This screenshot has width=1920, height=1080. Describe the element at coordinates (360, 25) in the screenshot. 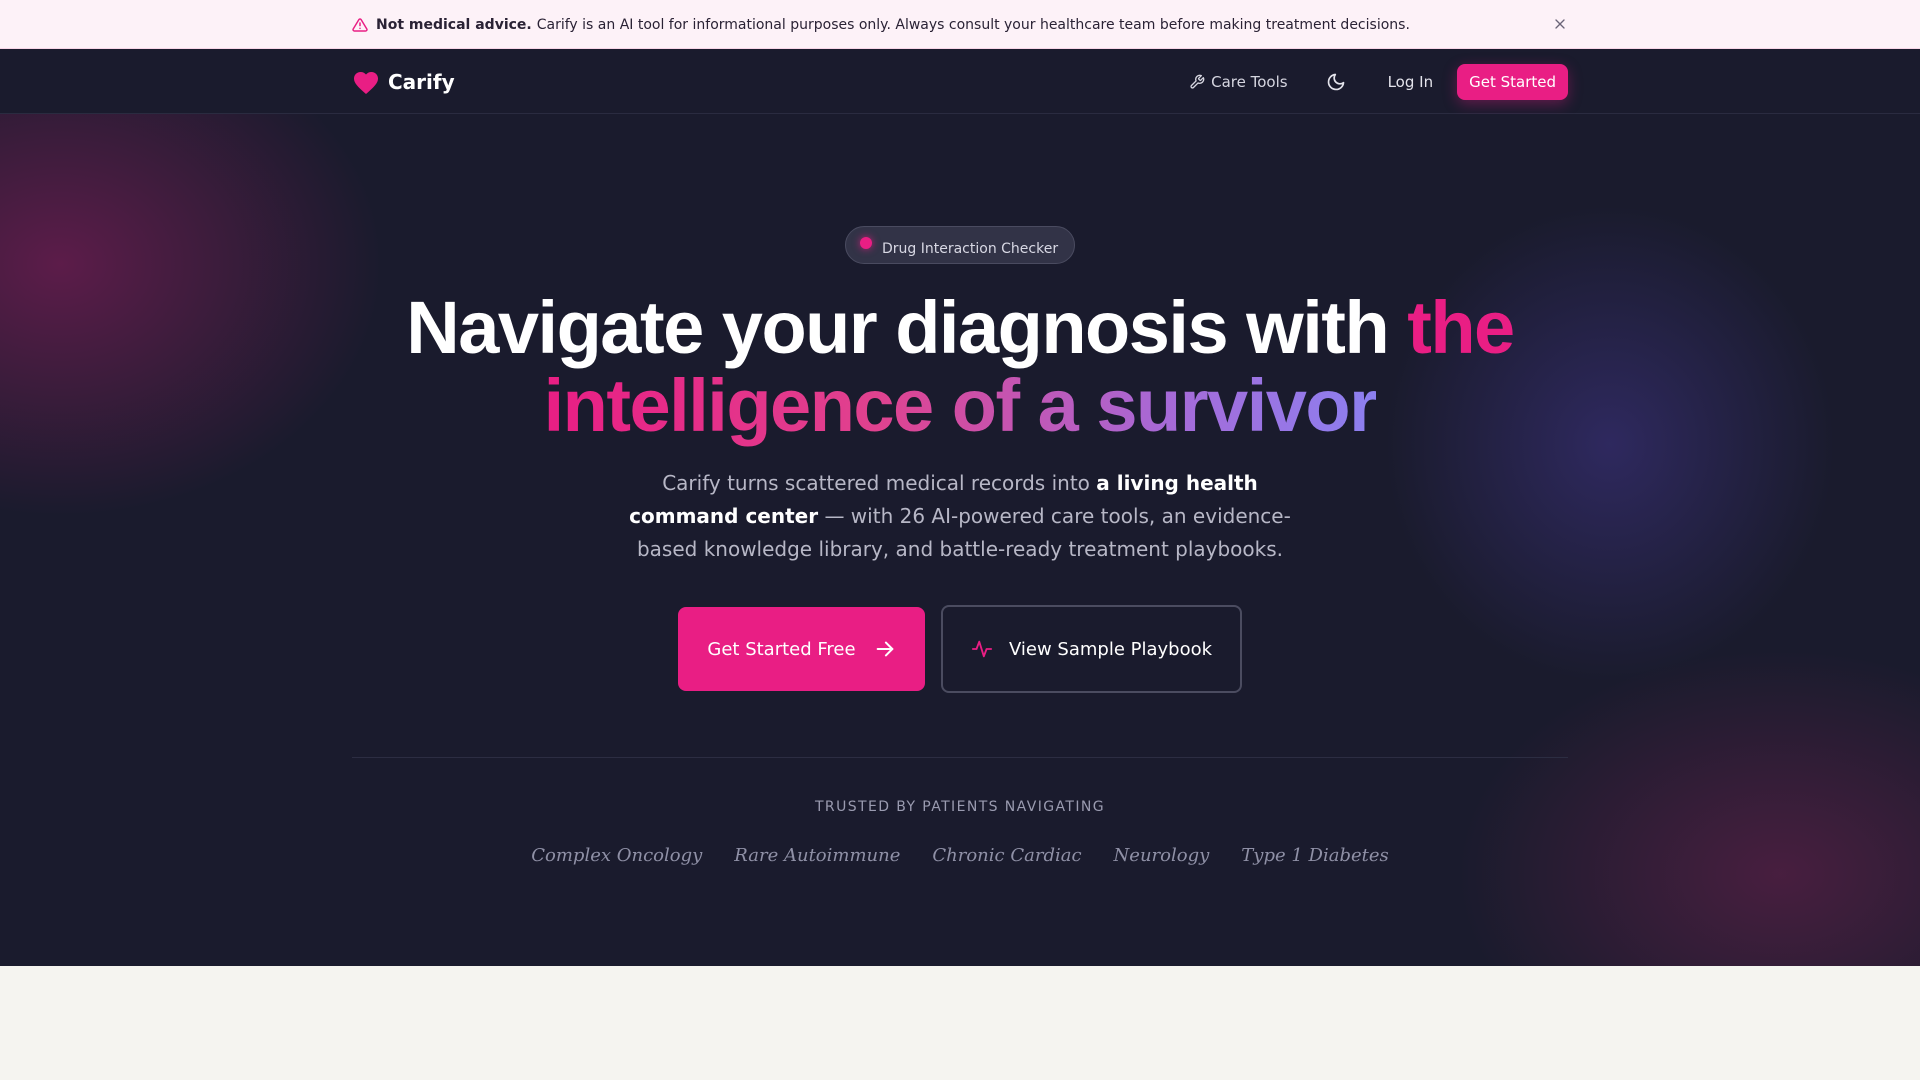

I see `alert-triangle-icon` at that location.